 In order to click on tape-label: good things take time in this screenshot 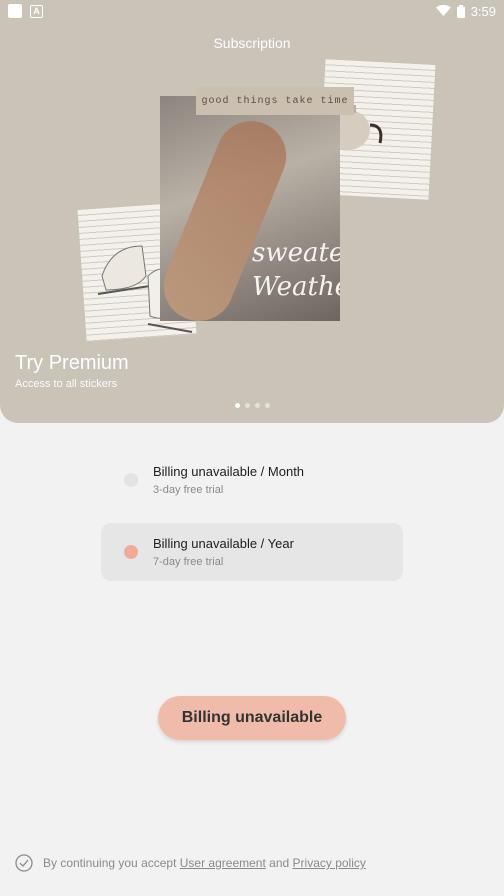, I will do `click(275, 101)`.